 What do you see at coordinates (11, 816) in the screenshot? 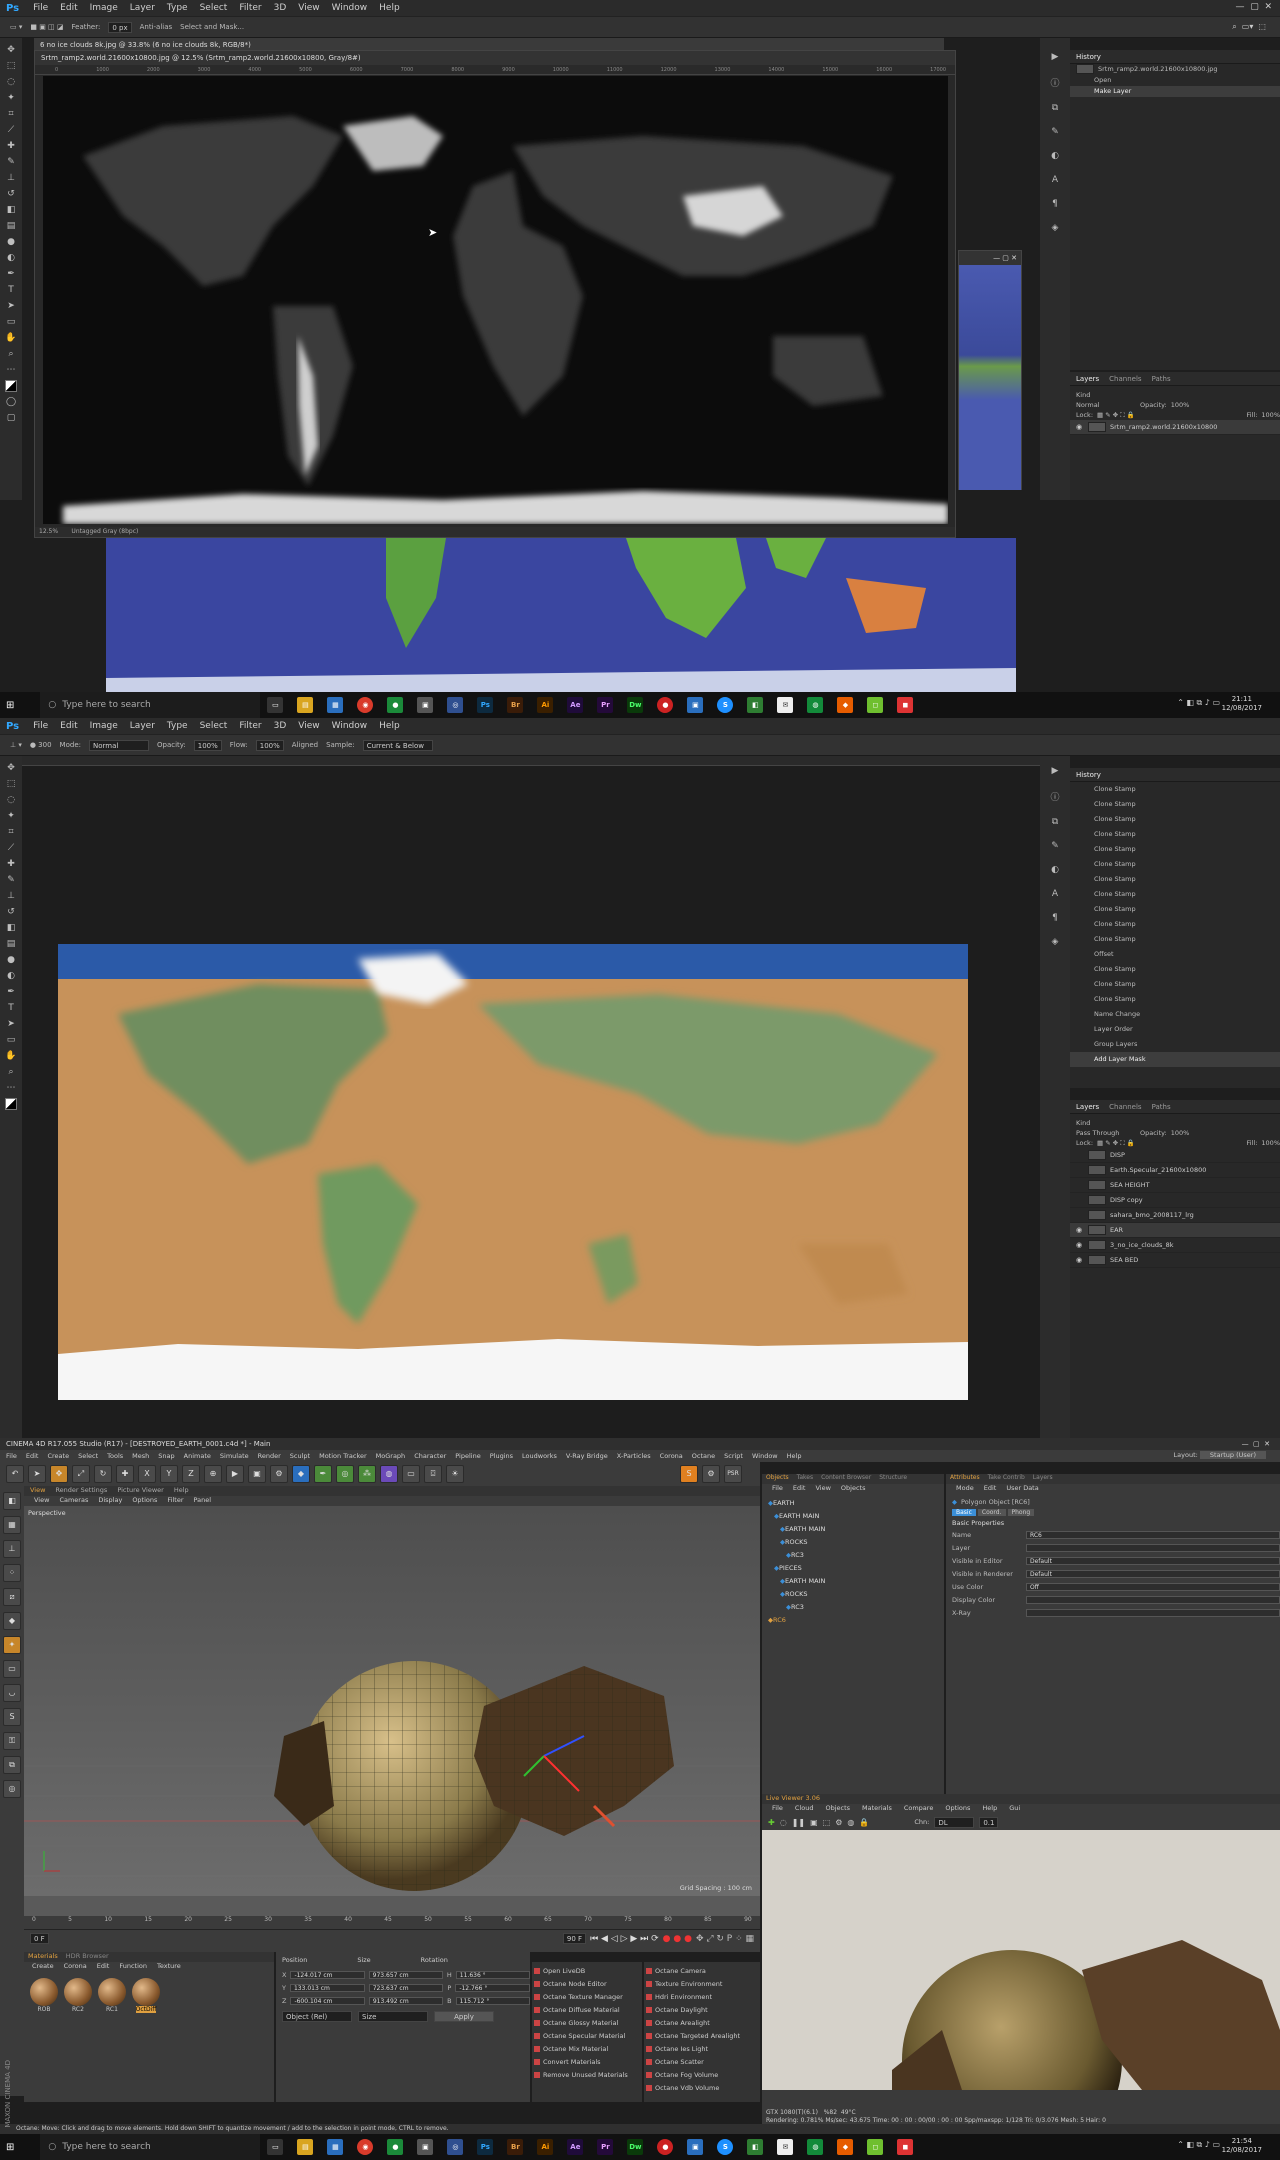
I see `magic-wand-icon: ✦` at bounding box center [11, 816].